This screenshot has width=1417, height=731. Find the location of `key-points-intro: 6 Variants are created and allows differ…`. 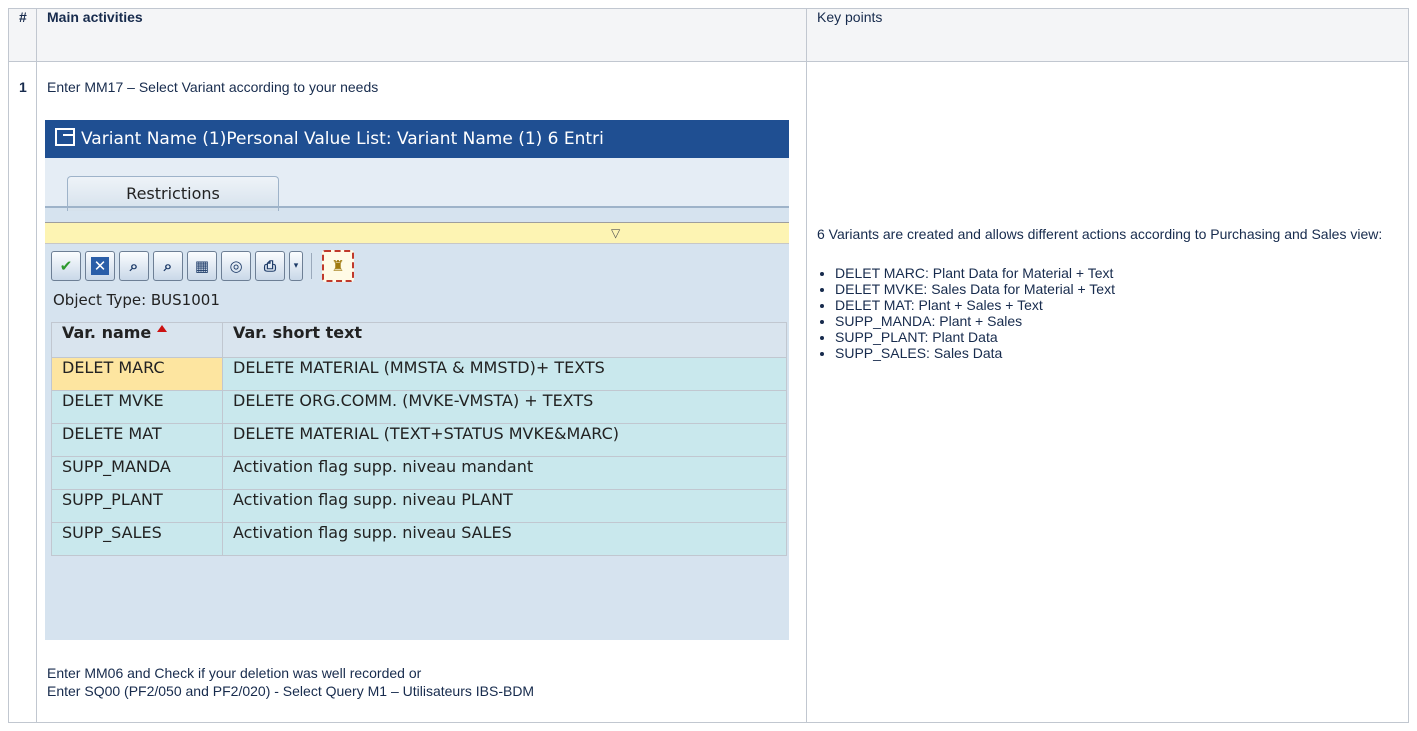

key-points-intro: 6 Variants are created and allows differ… is located at coordinates (1100, 234).